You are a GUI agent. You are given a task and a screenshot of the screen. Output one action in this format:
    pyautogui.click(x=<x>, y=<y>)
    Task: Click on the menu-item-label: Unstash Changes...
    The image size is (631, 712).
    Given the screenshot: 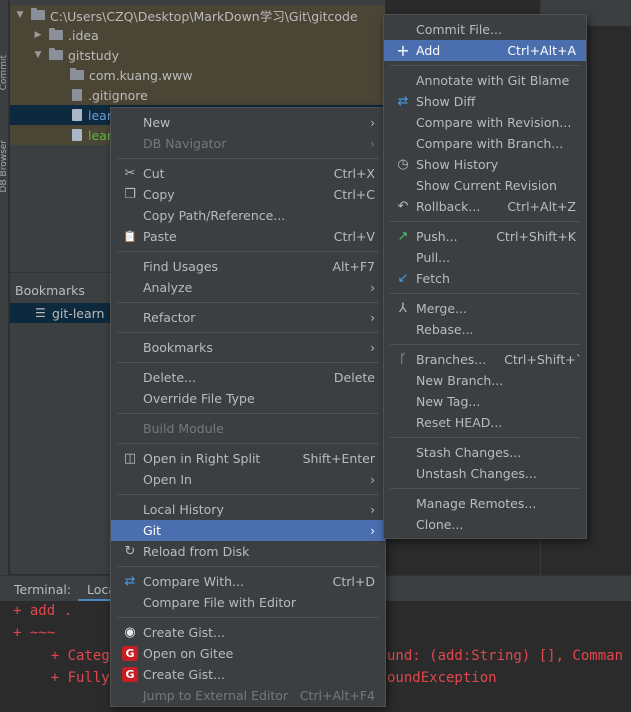 What is the action you would take?
    pyautogui.click(x=476, y=473)
    